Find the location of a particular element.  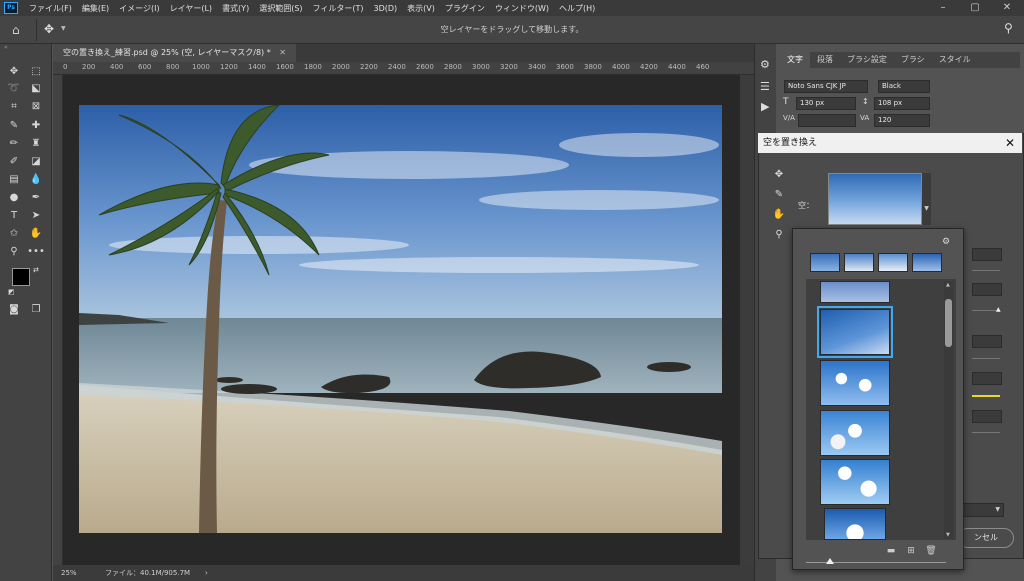

shape-icon: ✩ is located at coordinates (14, 234).